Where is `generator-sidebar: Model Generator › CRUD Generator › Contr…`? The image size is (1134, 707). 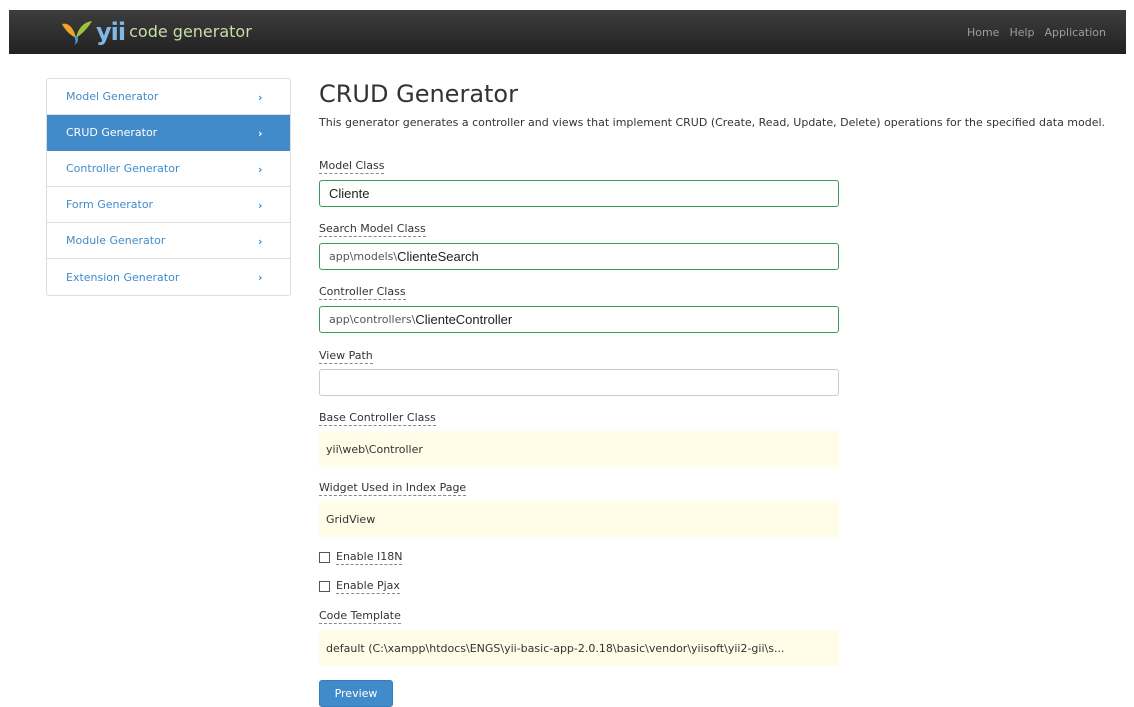
generator-sidebar: Model Generator › CRUD Generator › Contr… is located at coordinates (168, 187).